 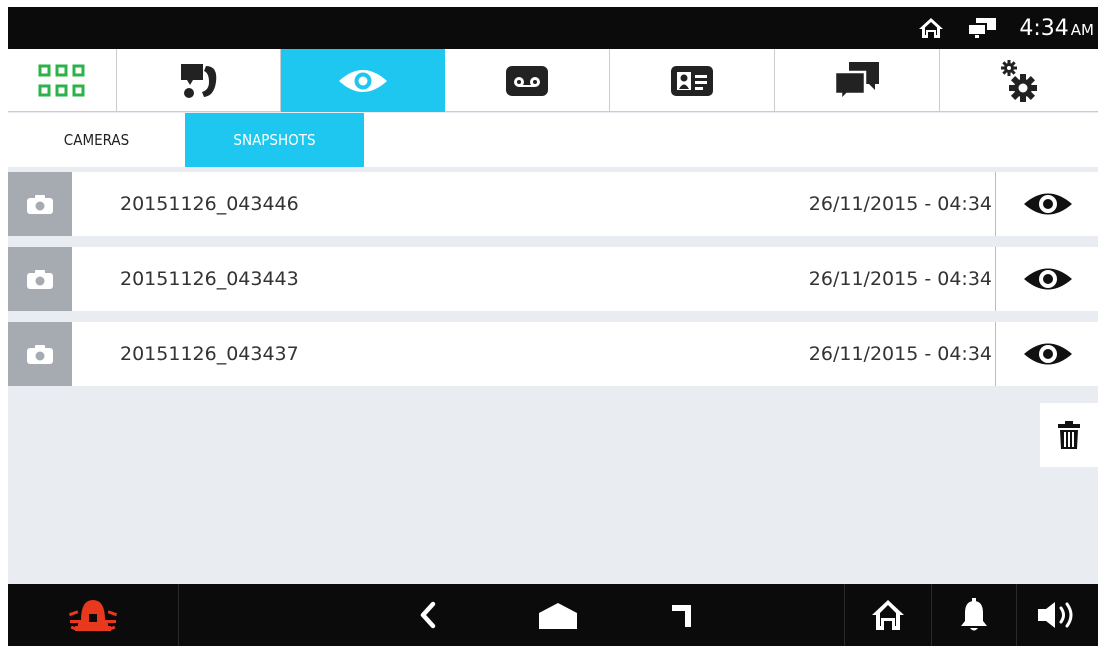 I want to click on home-status-icon, so click(x=931, y=28).